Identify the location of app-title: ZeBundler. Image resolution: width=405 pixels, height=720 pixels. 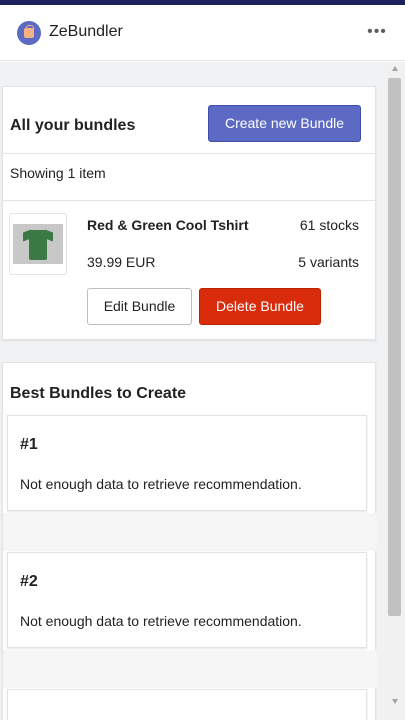
(86, 31).